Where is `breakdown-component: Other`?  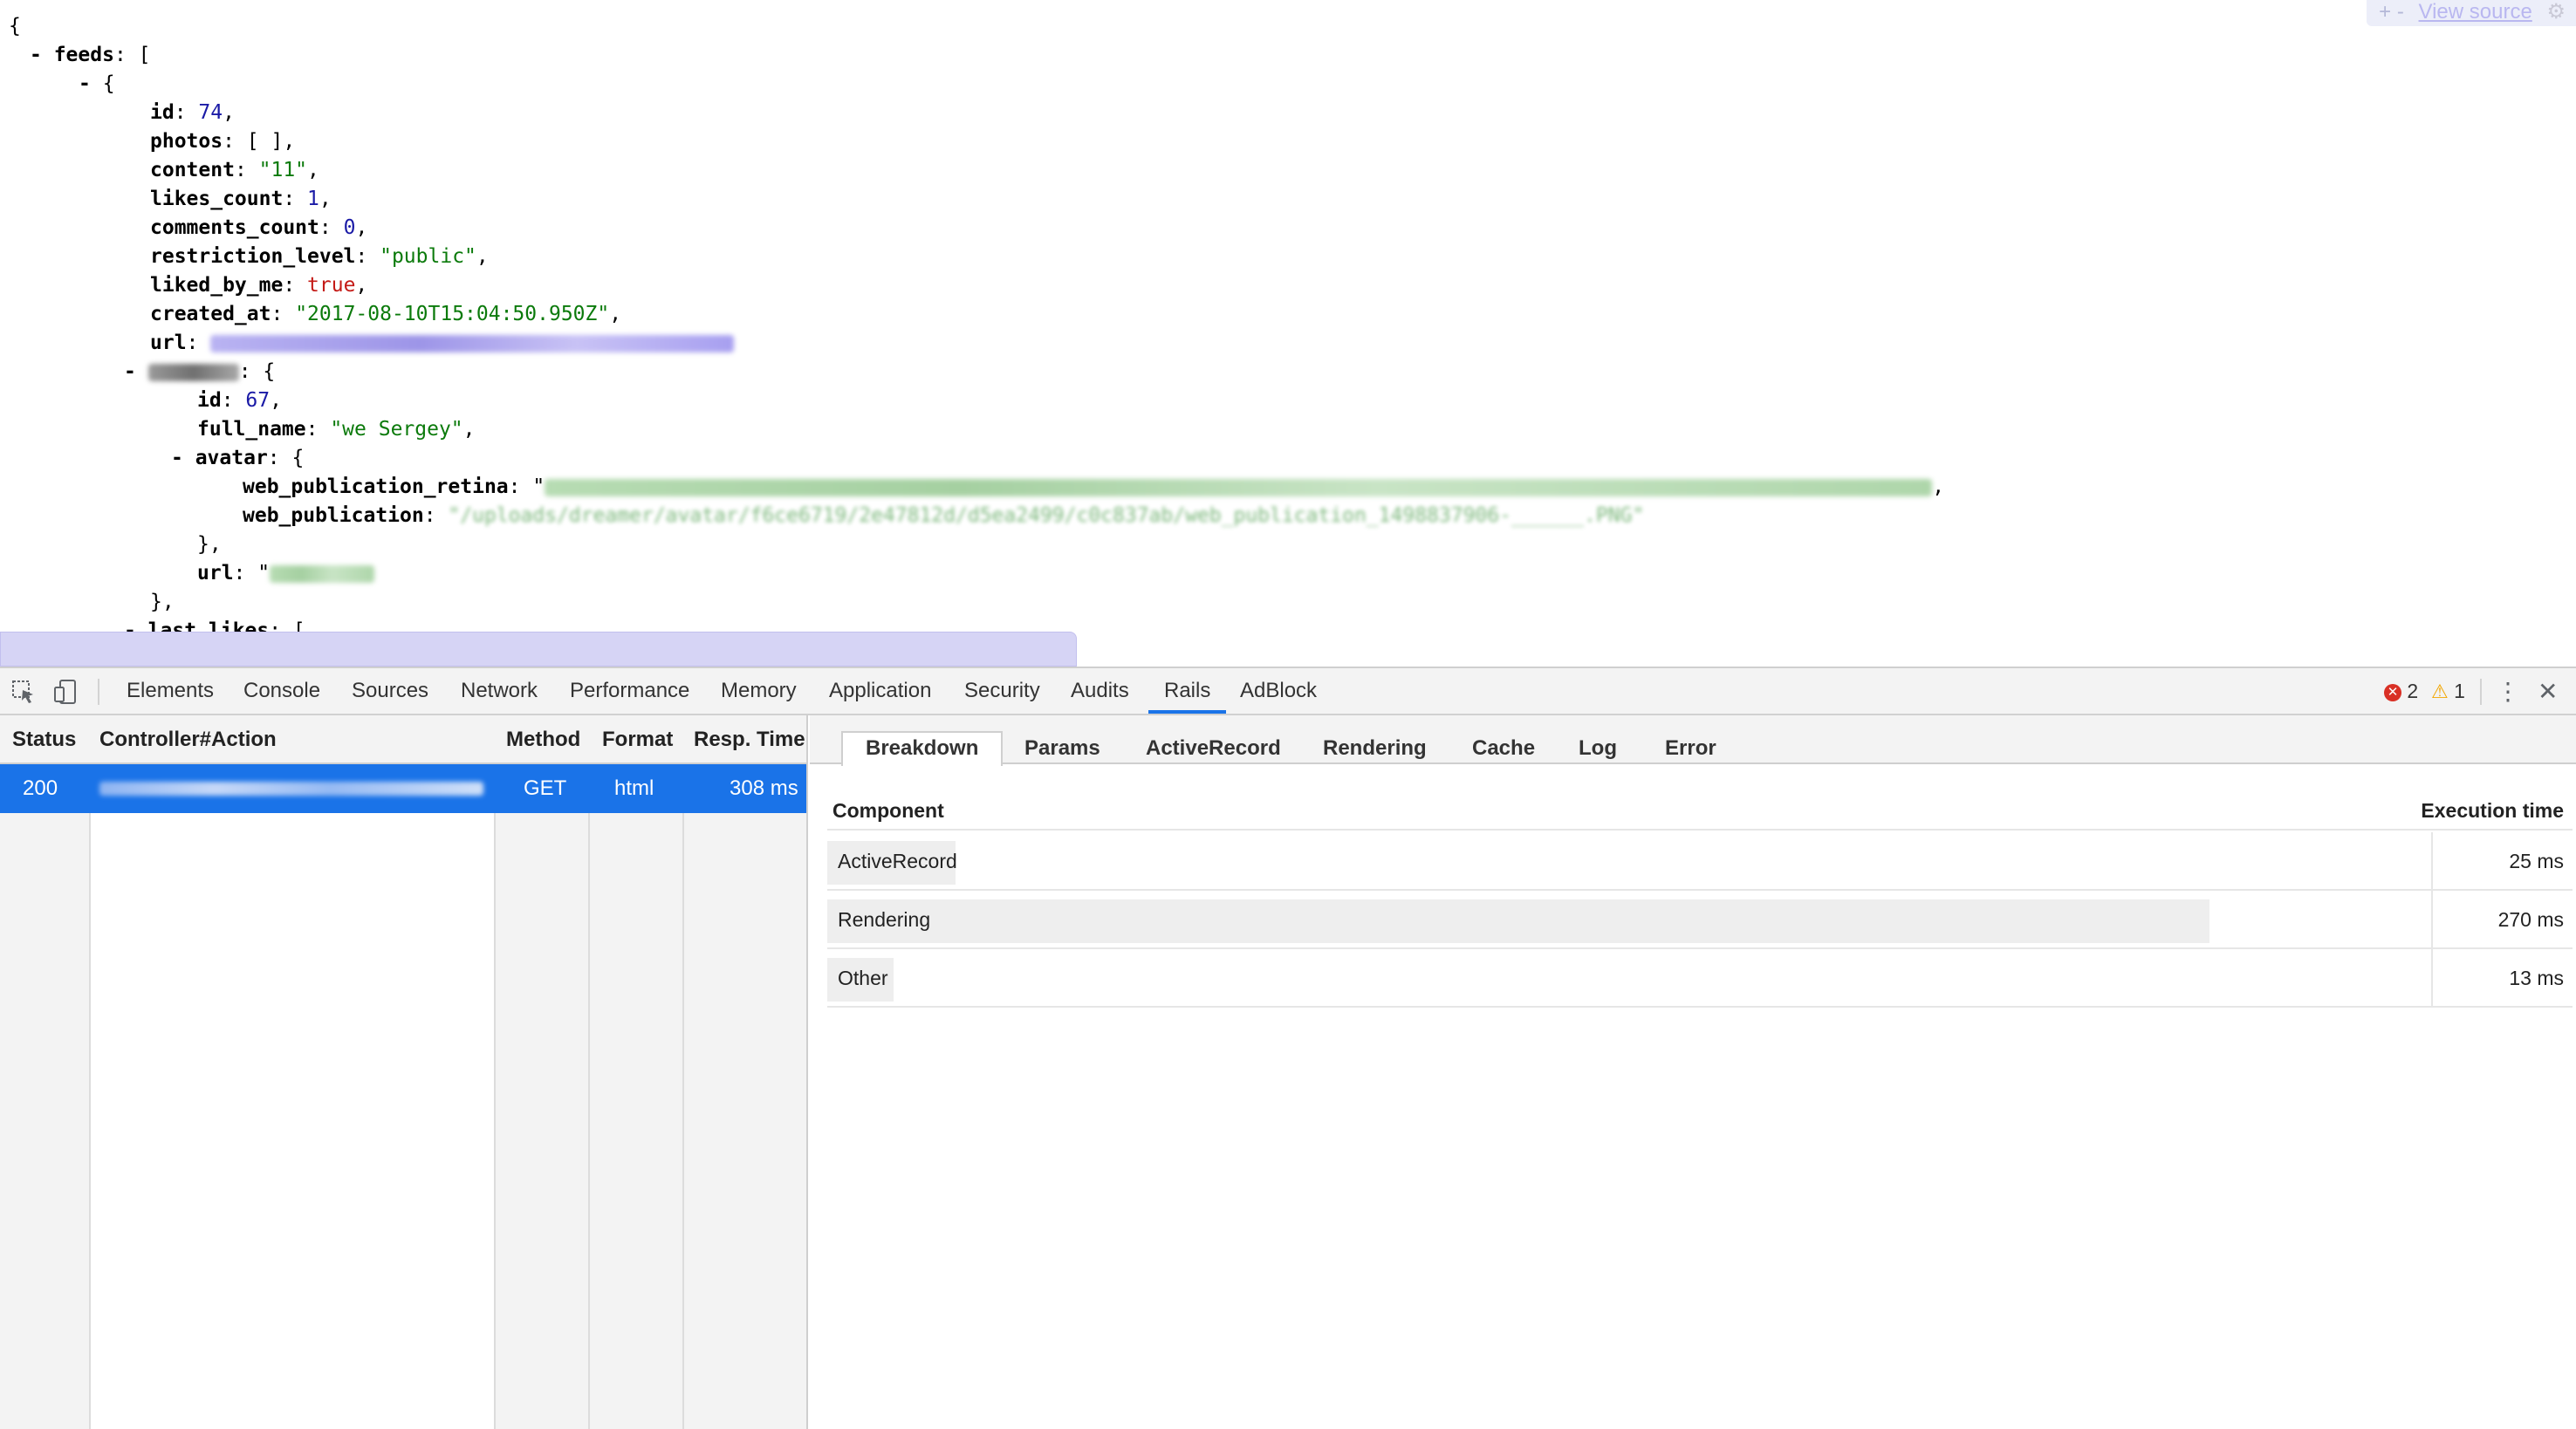
breakdown-component: Other is located at coordinates (863, 978).